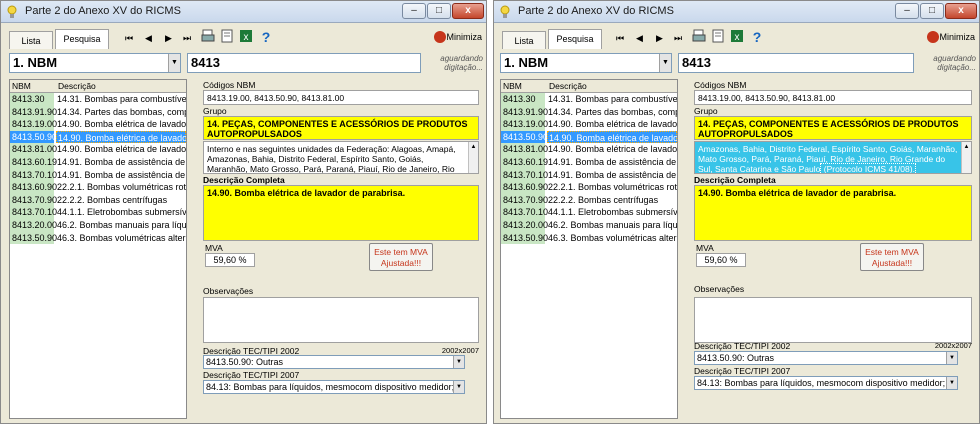  Describe the element at coordinates (112, 199) in the screenshot. I see `cell-desc: 22.2.2. Bombas centrífugas` at that location.